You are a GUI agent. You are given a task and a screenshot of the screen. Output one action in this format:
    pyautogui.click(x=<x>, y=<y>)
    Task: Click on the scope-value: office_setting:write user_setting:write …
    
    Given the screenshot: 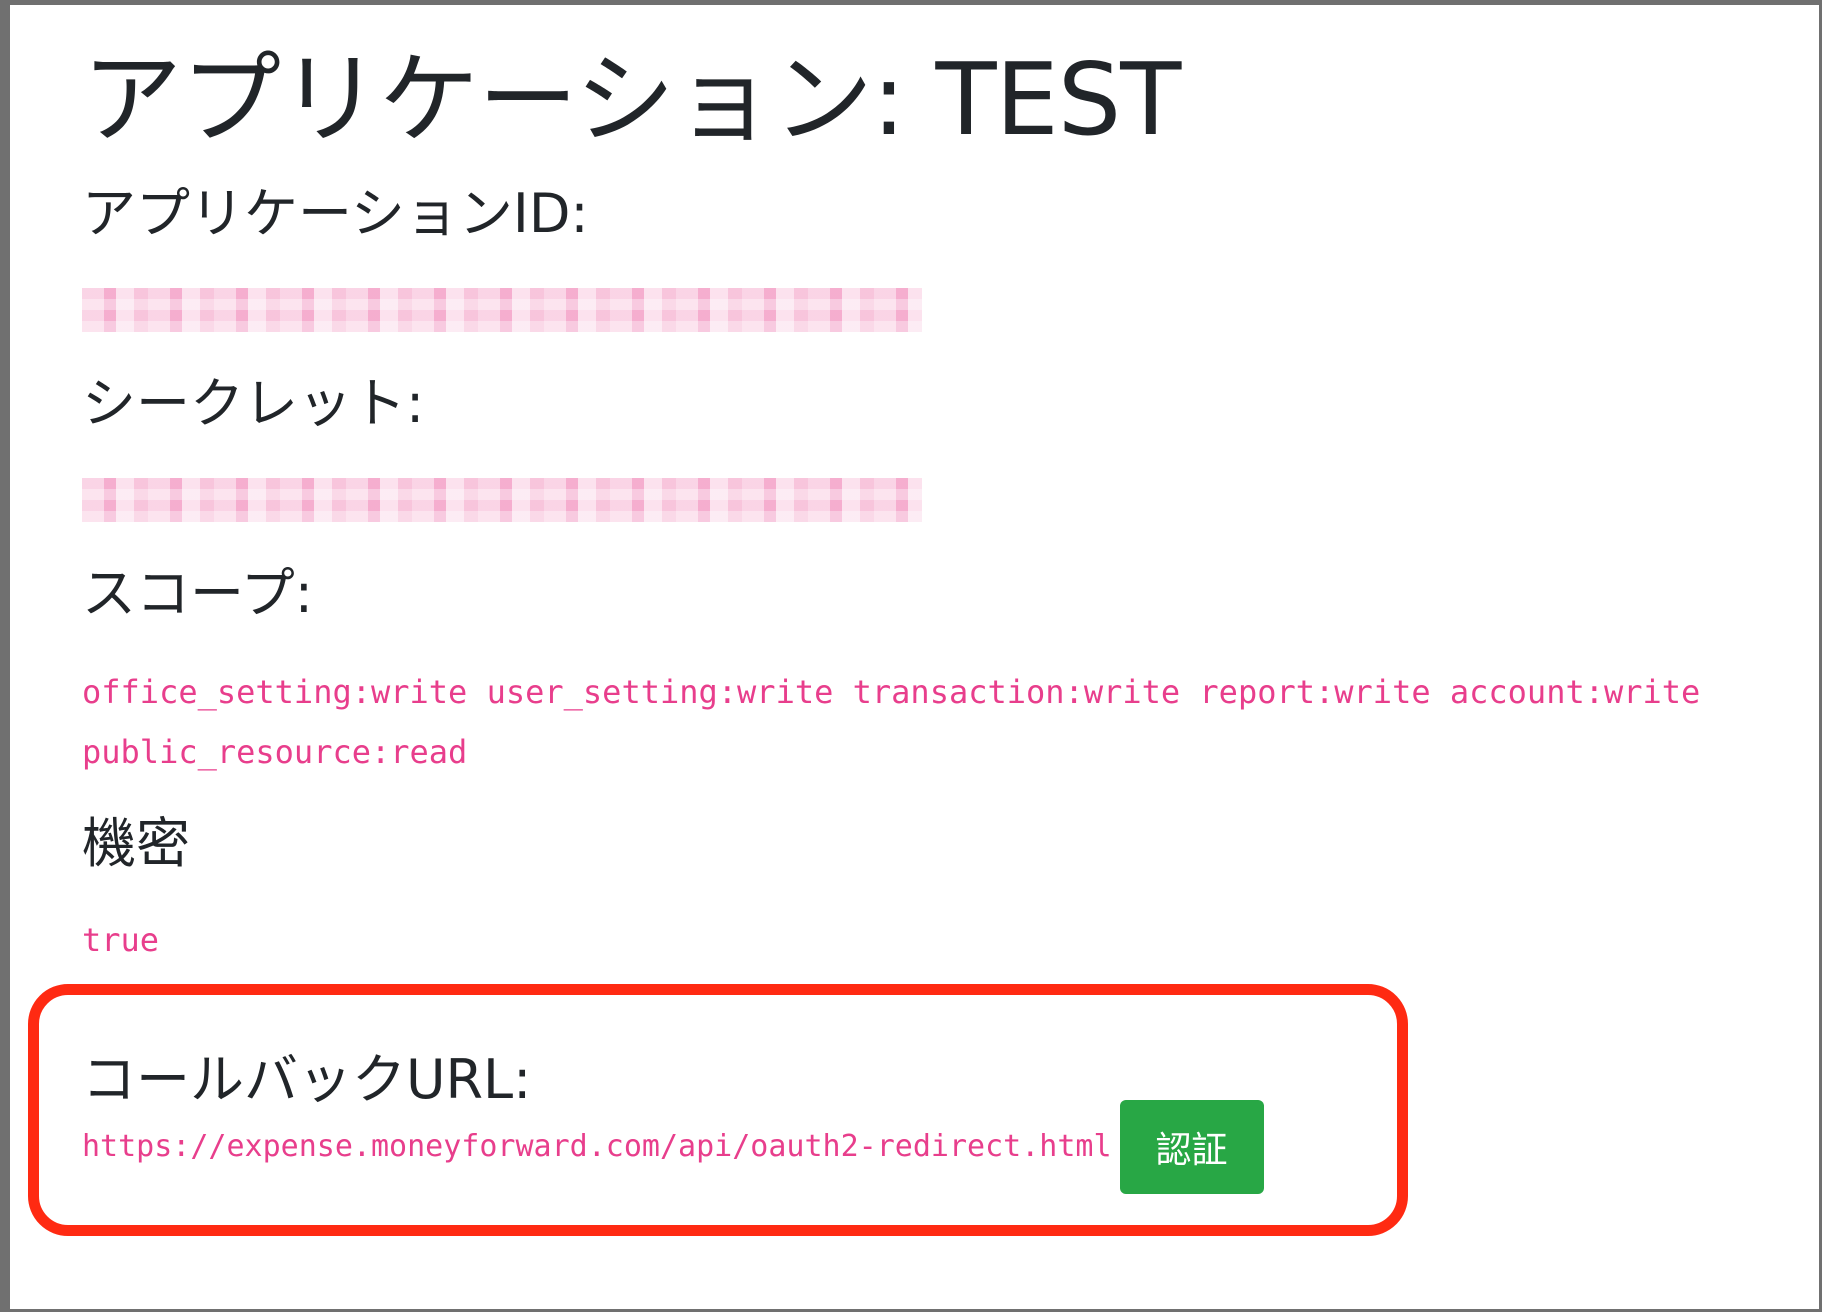 What is the action you would take?
    pyautogui.click(x=891, y=722)
    